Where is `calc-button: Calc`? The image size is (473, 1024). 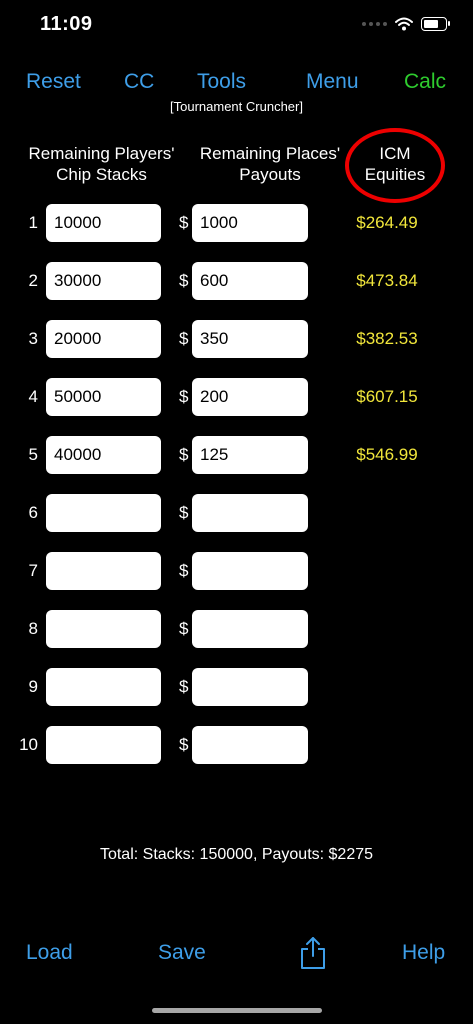
calc-button: Calc is located at coordinates (425, 82).